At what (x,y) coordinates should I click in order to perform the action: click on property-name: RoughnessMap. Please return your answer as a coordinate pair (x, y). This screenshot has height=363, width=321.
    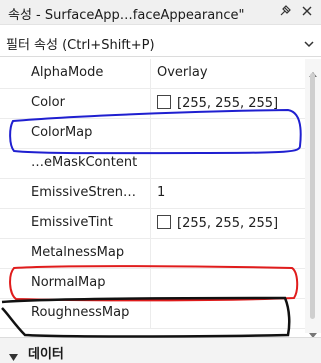
    Looking at the image, I should click on (80, 312).